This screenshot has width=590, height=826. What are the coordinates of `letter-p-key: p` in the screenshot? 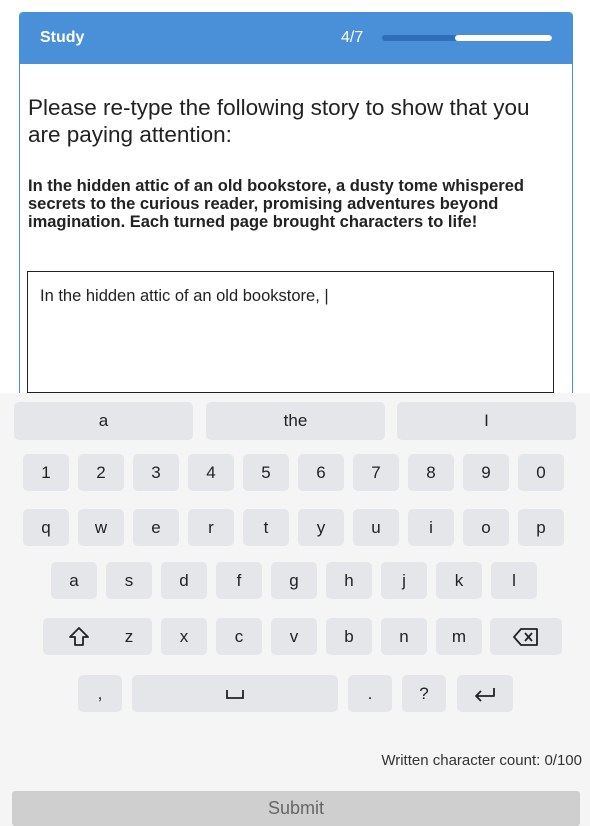 It's located at (541, 527).